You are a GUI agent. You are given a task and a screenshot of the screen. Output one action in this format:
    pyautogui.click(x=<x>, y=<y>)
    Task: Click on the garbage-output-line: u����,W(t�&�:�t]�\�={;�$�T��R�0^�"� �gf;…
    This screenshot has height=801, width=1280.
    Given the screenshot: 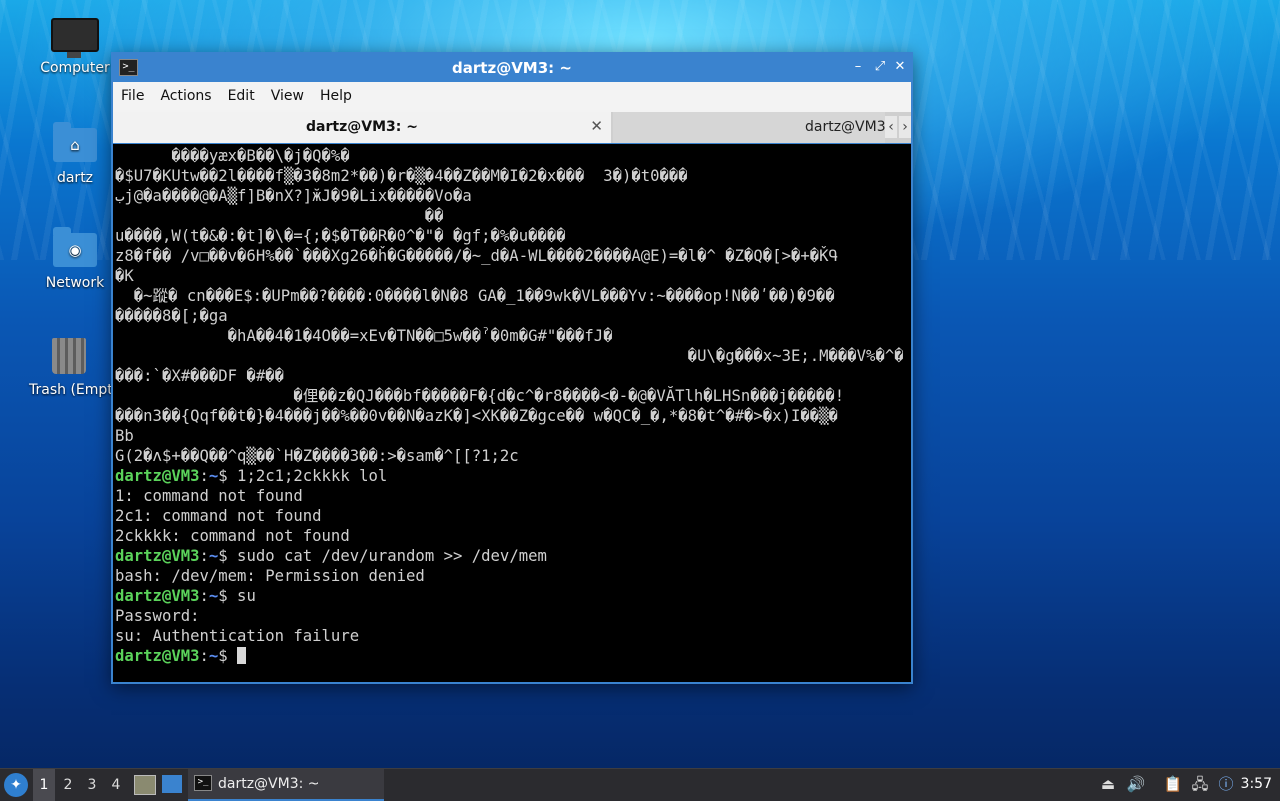 What is the action you would take?
    pyautogui.click(x=340, y=236)
    